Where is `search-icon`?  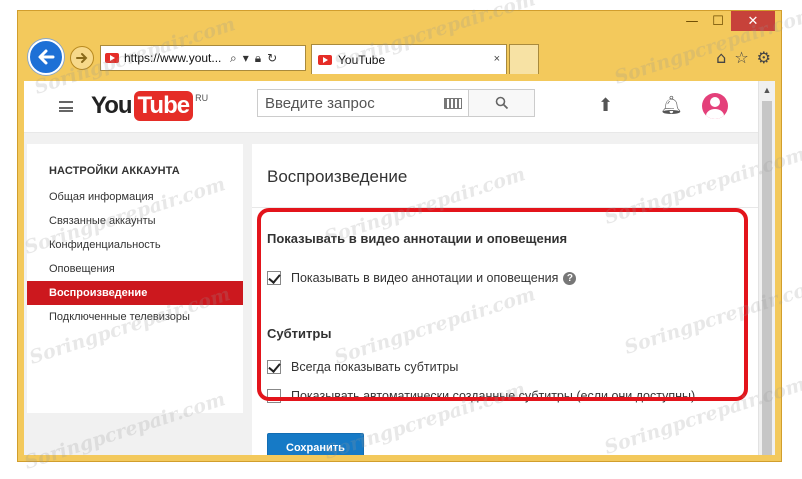
search-icon is located at coordinates (501, 103).